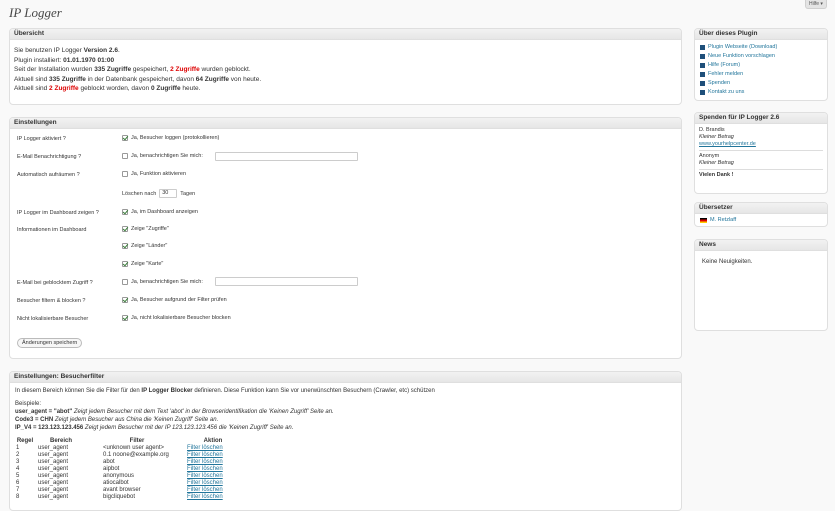  I want to click on option-email-notify: Ja, benachrichtigen Sie mich:, so click(162, 156).